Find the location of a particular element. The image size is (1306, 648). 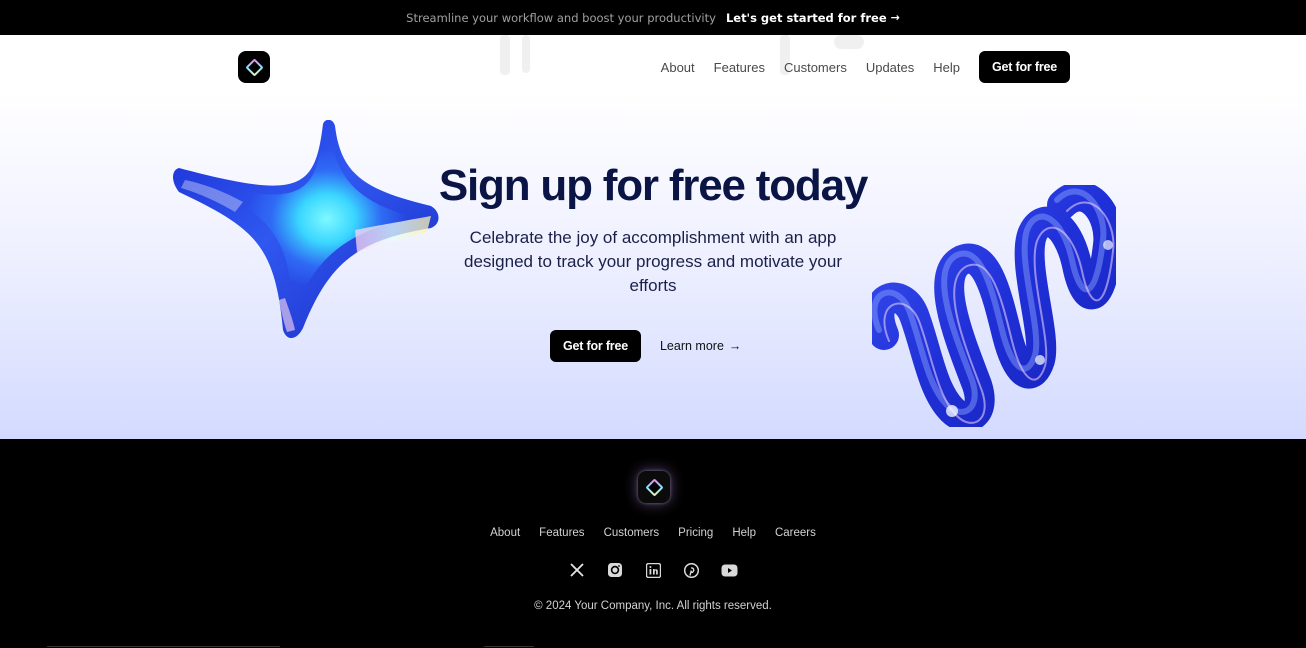

footer-logo is located at coordinates (654, 487).